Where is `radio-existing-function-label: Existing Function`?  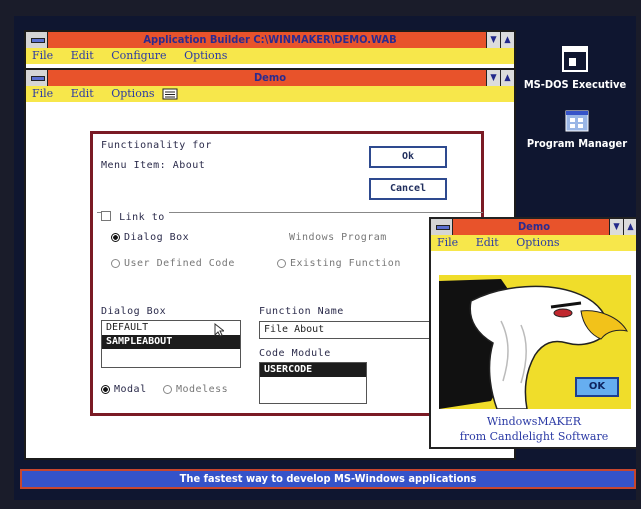 radio-existing-function-label: Existing Function is located at coordinates (345, 263).